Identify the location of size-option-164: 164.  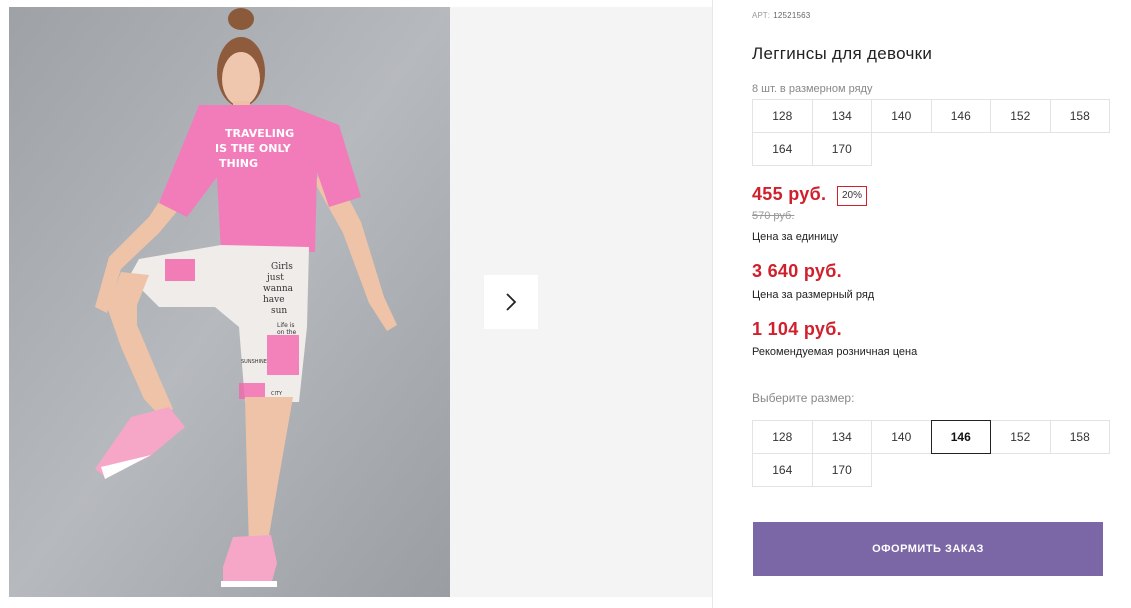
(782, 470).